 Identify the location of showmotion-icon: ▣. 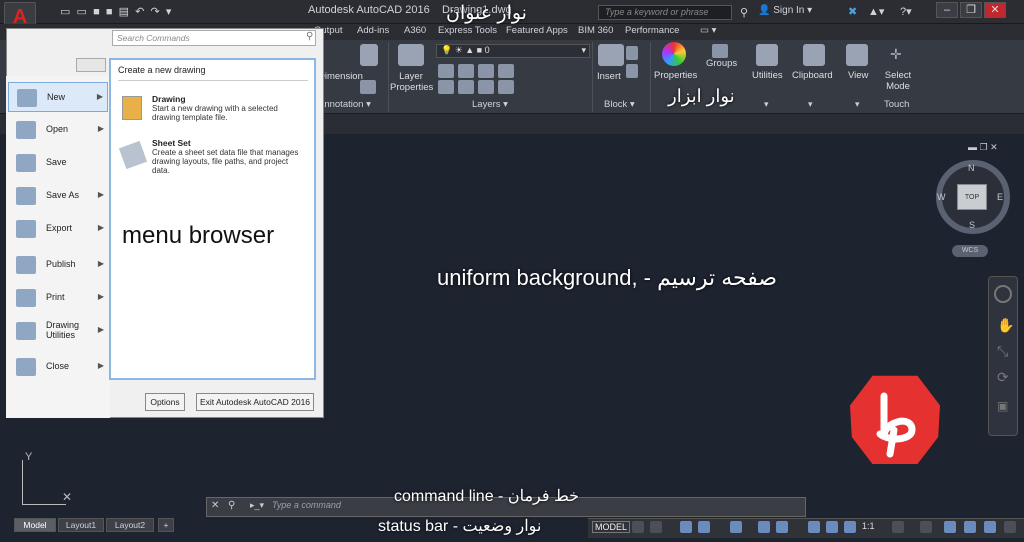
(1002, 406).